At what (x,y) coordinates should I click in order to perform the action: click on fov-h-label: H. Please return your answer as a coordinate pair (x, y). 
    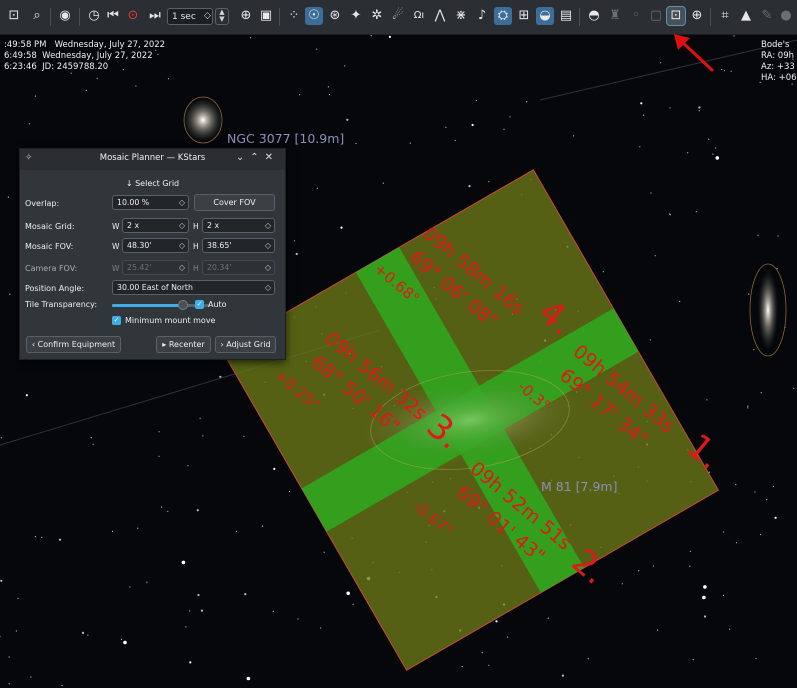
    Looking at the image, I should click on (196, 246).